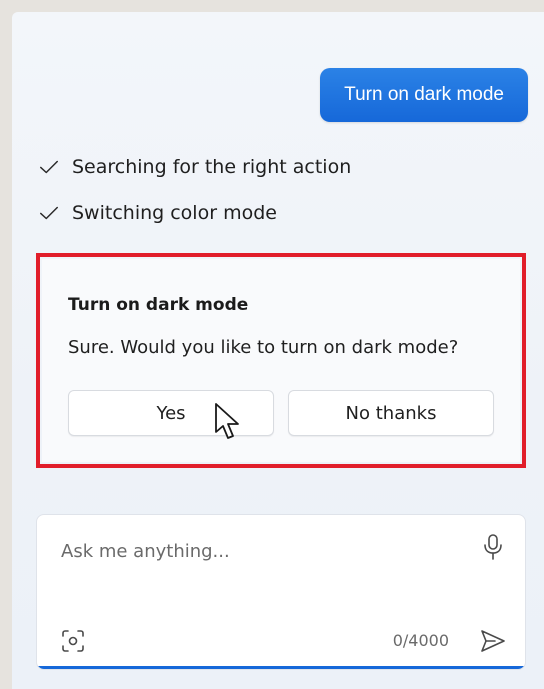 This screenshot has height=689, width=544. Describe the element at coordinates (212, 167) in the screenshot. I see `step-label: Searching for the right action` at that location.